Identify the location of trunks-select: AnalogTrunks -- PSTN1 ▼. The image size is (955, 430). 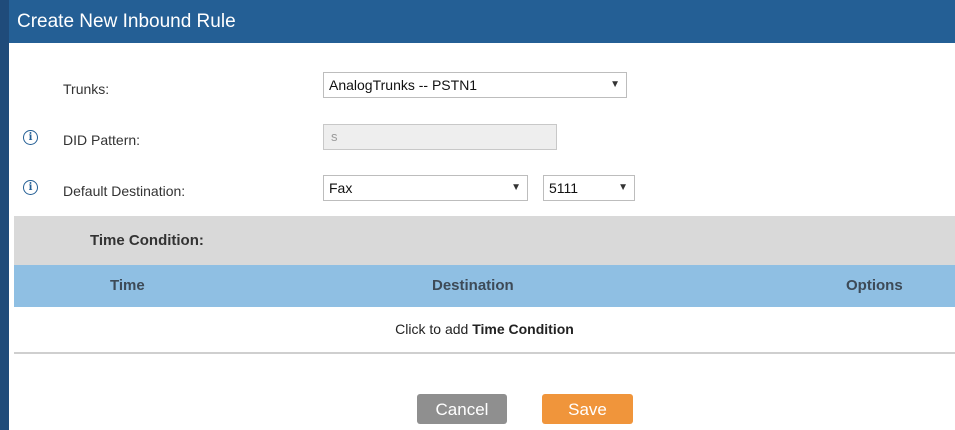
(475, 85).